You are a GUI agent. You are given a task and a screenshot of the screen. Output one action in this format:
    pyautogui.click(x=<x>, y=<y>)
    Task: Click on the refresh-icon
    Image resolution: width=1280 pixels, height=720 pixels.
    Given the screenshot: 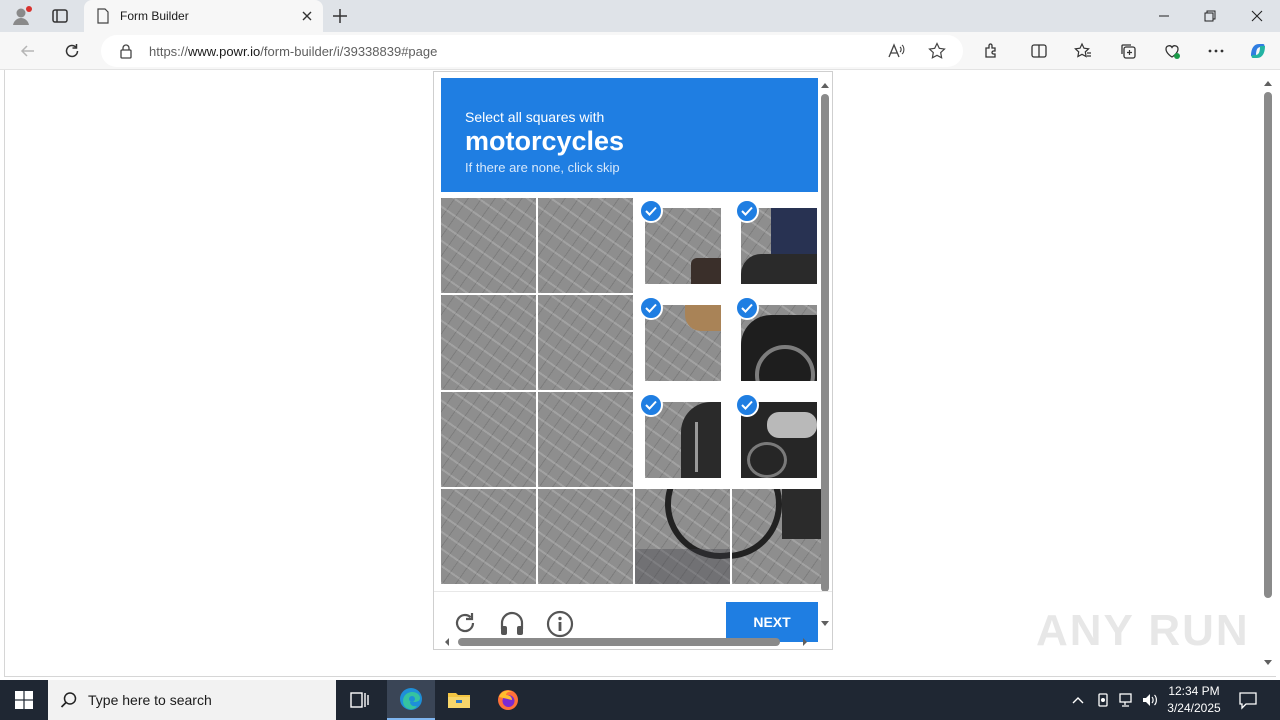 What is the action you would take?
    pyautogui.click(x=72, y=51)
    